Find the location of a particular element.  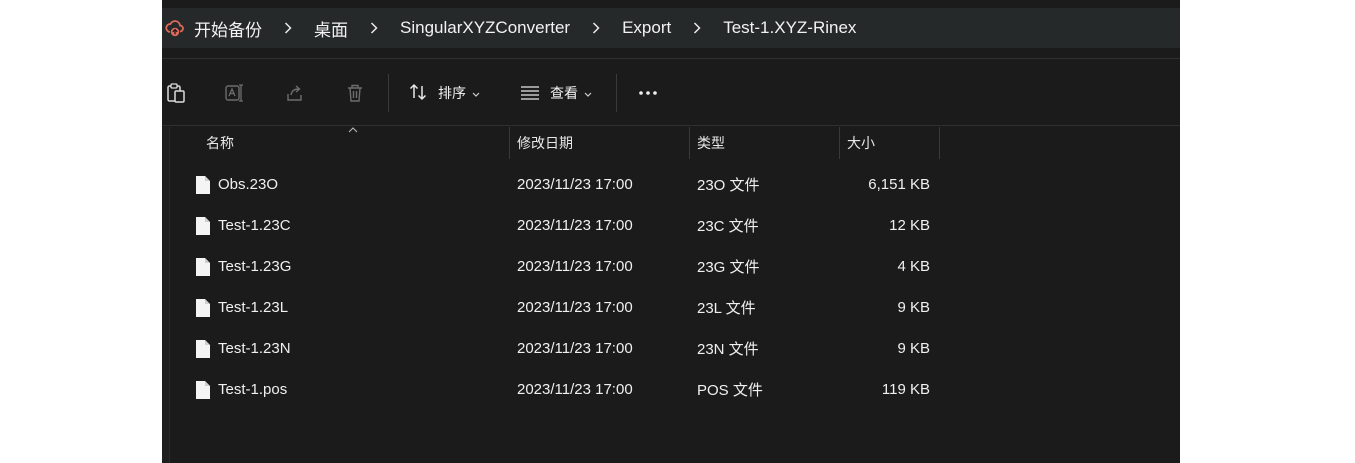

view-label: 查看 is located at coordinates (564, 93).